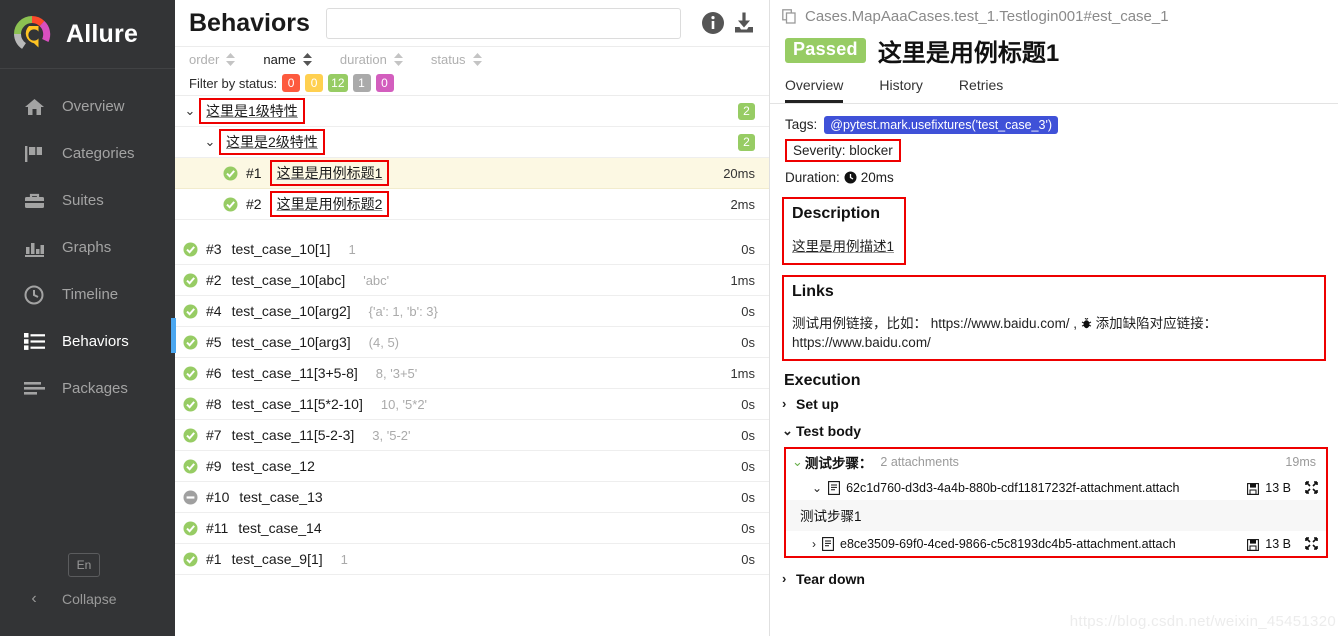 The width and height of the screenshot is (1338, 636). Describe the element at coordinates (797, 461) in the screenshot. I see `chevron-down-icon: ⌄` at that location.